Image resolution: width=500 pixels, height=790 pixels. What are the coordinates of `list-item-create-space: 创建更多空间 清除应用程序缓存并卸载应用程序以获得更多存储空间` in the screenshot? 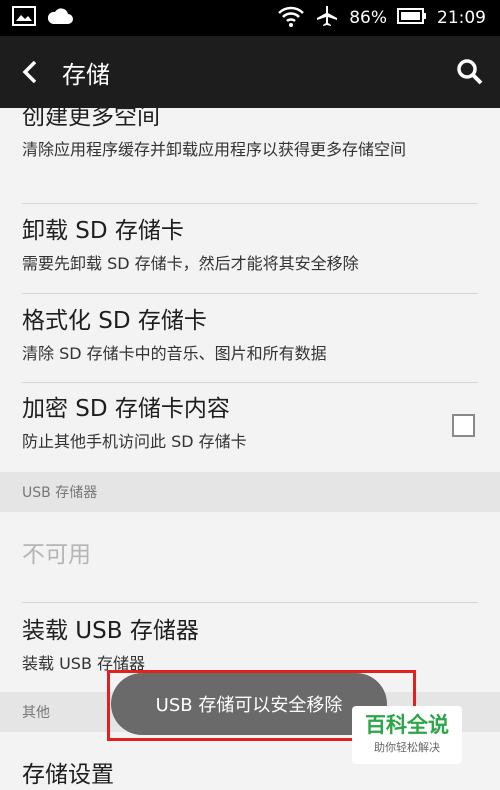 It's located at (250, 134).